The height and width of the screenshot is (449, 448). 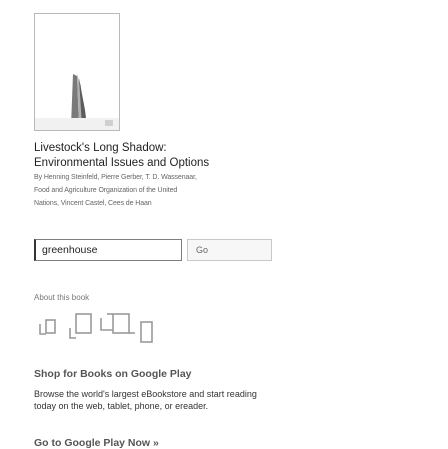 I want to click on go-to-google-play-link: Go to Google Play Now », so click(x=96, y=443).